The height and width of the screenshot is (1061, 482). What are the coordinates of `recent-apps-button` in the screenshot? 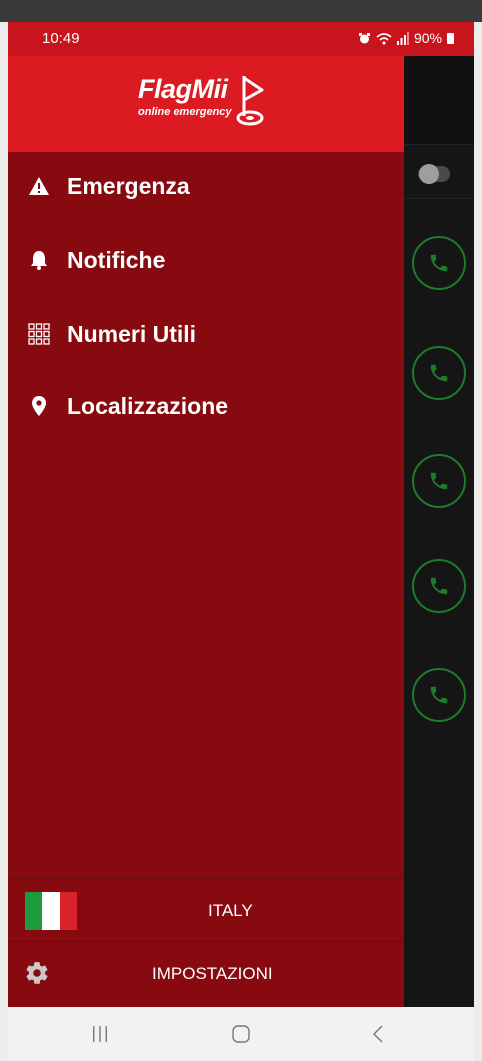 It's located at (100, 1034).